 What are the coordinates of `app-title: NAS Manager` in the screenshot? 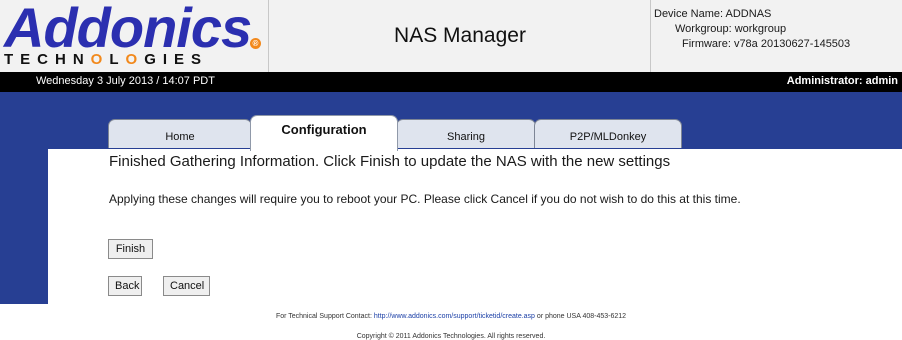 It's located at (460, 35).